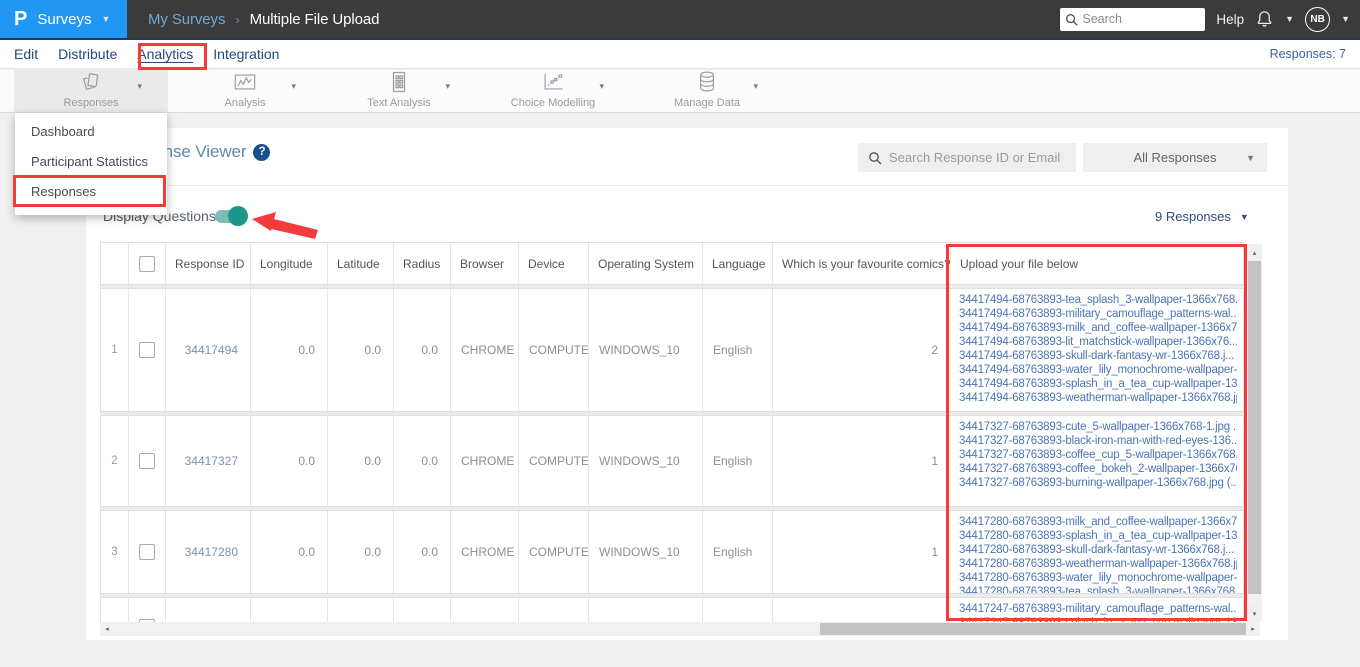 This screenshot has width=1360, height=667. I want to click on response-filter-dropdown: All Responses ▼, so click(1175, 157).